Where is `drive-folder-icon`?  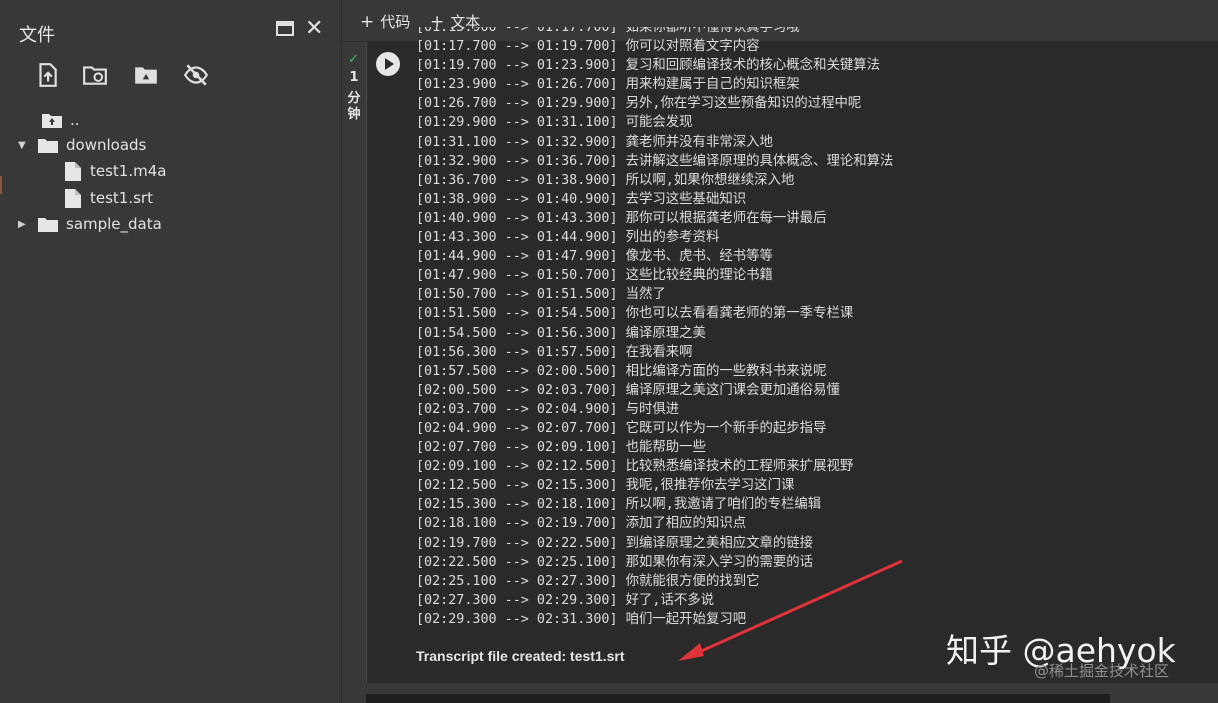 drive-folder-icon is located at coordinates (146, 75).